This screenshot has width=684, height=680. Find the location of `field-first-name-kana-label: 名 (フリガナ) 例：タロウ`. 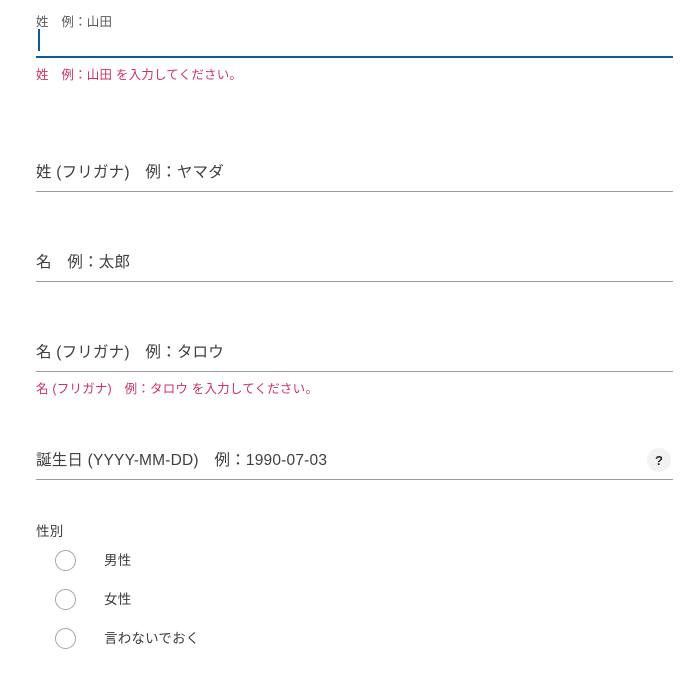

field-first-name-kana-label: 名 (フリガナ) 例：タロウ is located at coordinates (130, 352).